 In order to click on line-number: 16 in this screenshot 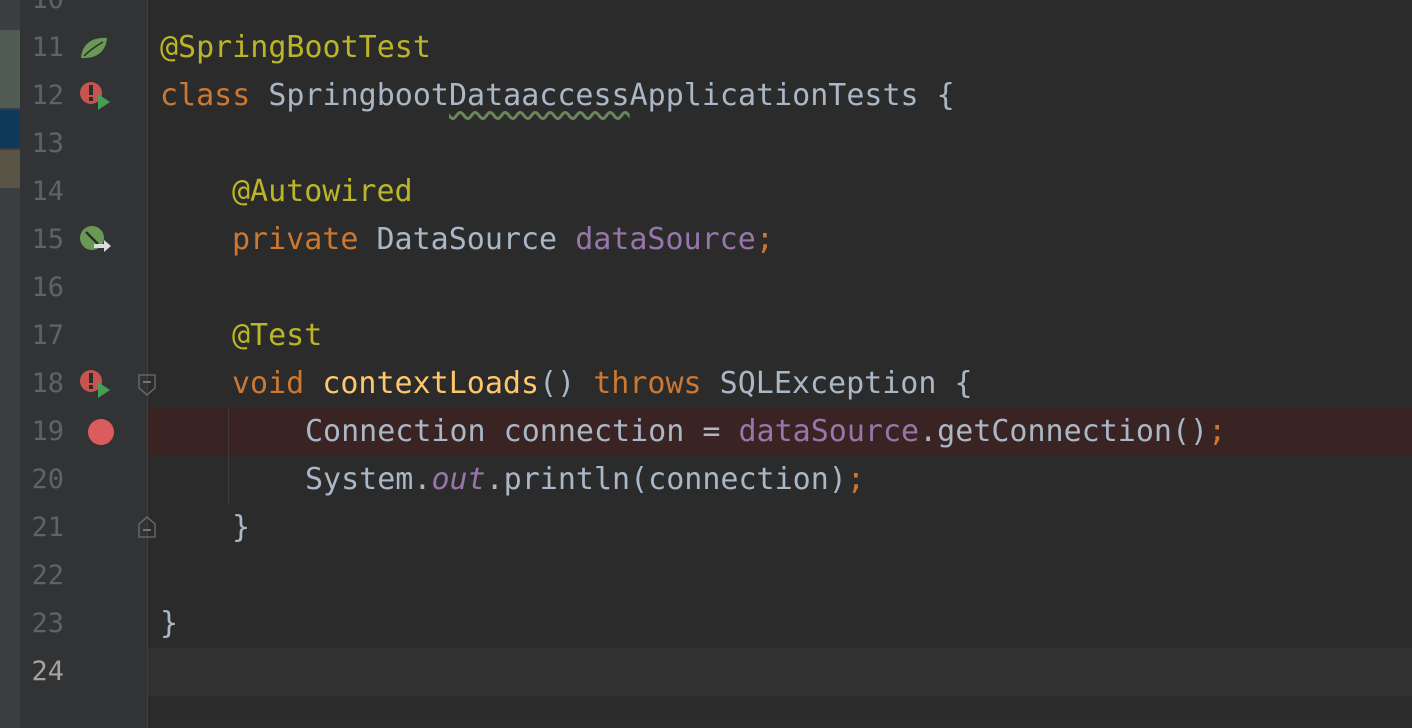, I will do `click(47, 287)`.